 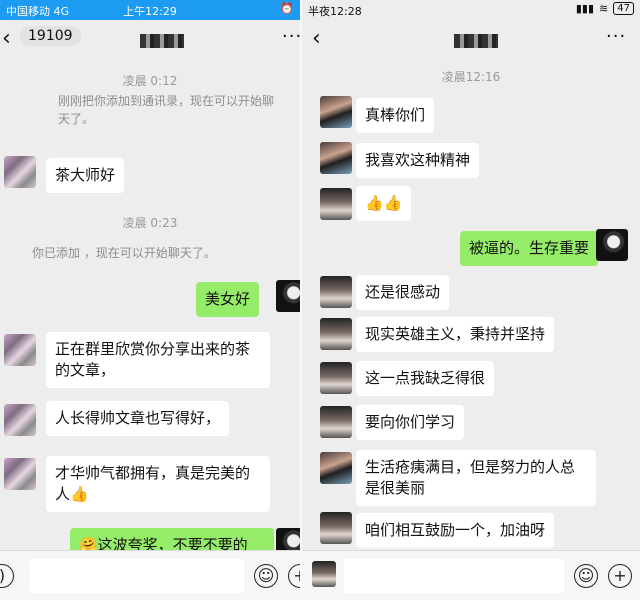 What do you see at coordinates (150, 81) in the screenshot?
I see `timestamp: 凌晨 0:12` at bounding box center [150, 81].